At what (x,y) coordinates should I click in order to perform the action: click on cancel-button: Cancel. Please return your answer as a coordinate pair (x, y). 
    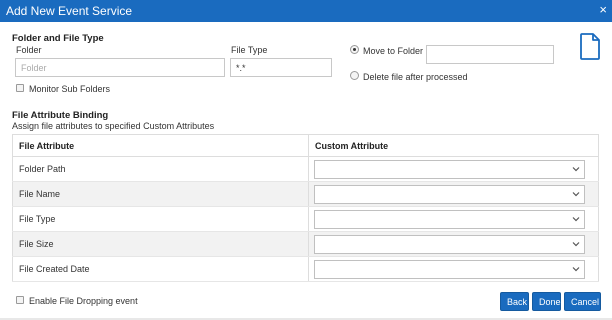
    Looking at the image, I should click on (582, 301).